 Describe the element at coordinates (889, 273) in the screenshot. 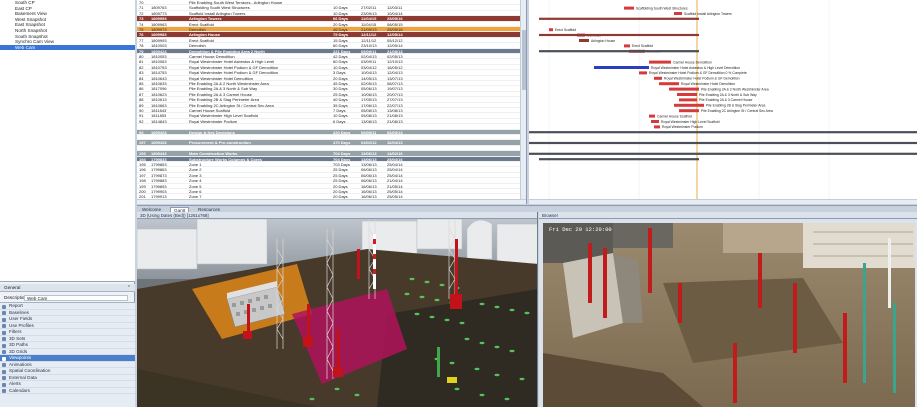

I see `white-tower` at that location.